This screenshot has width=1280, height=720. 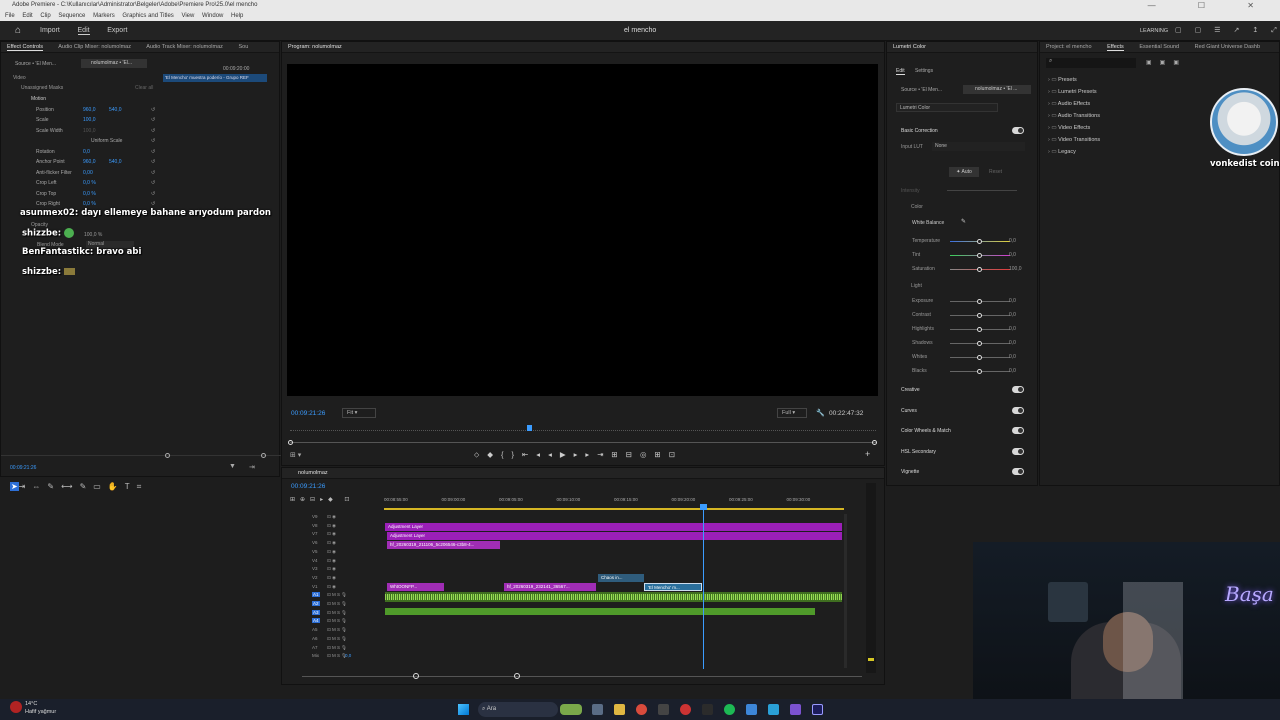 What do you see at coordinates (243, 47) in the screenshot?
I see `tab-source: Sou` at bounding box center [243, 47].